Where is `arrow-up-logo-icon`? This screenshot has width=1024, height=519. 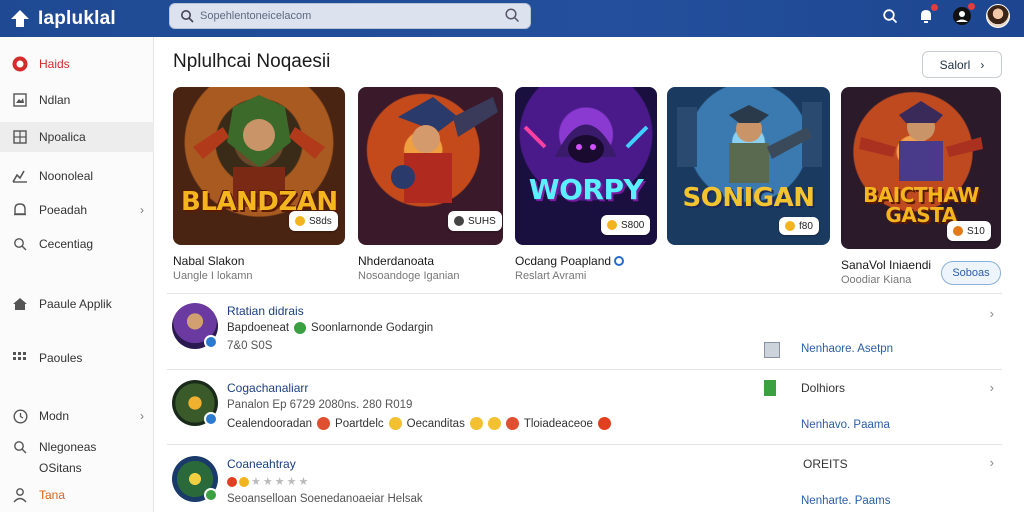 arrow-up-logo-icon is located at coordinates (20, 19).